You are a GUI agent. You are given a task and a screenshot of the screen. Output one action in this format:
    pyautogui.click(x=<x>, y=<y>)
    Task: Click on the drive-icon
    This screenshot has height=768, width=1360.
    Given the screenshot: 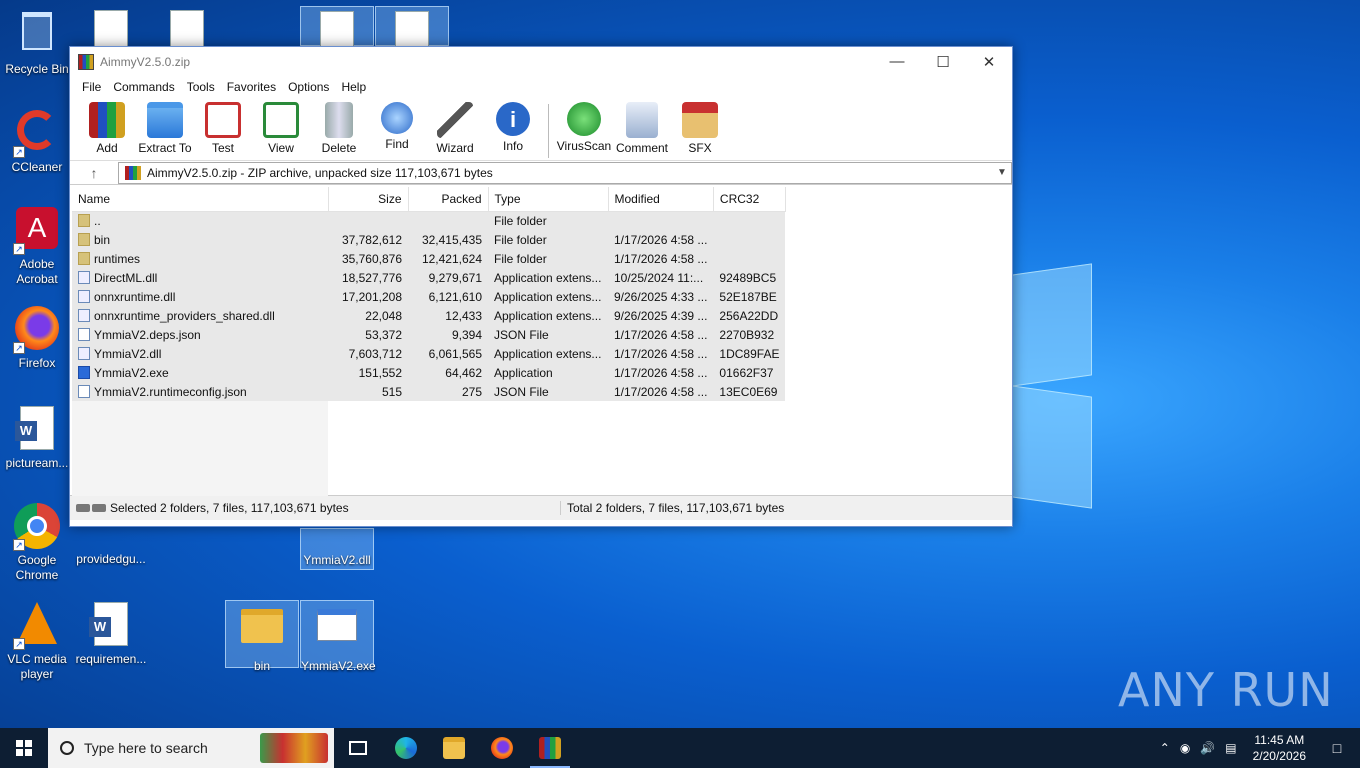 What is the action you would take?
    pyautogui.click(x=90, y=508)
    